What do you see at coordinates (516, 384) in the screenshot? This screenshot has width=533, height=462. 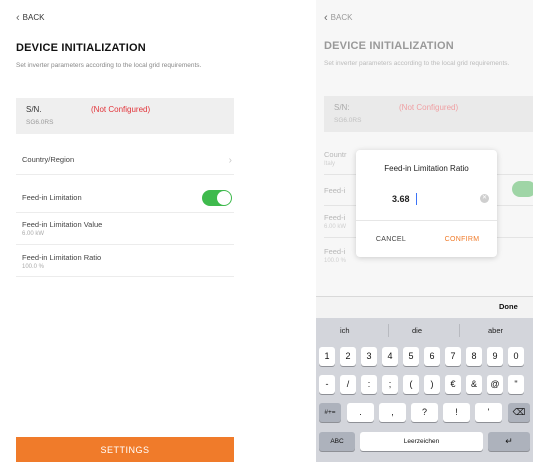 I see `key-quote: "` at bounding box center [516, 384].